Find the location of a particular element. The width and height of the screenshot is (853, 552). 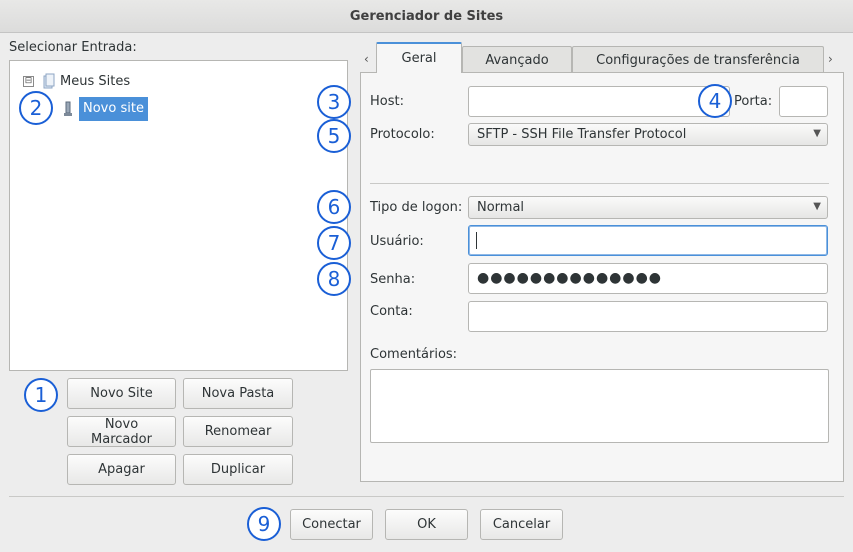

tree-item-new-site: Novo site is located at coordinates (105, 109).